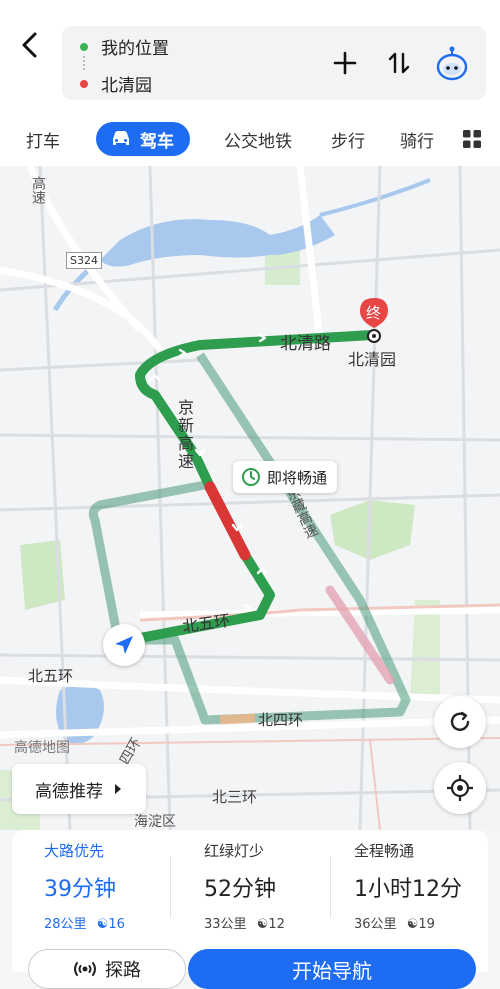 The image size is (500, 989). I want to click on start-navigation-label: 开始导航, so click(332, 970).